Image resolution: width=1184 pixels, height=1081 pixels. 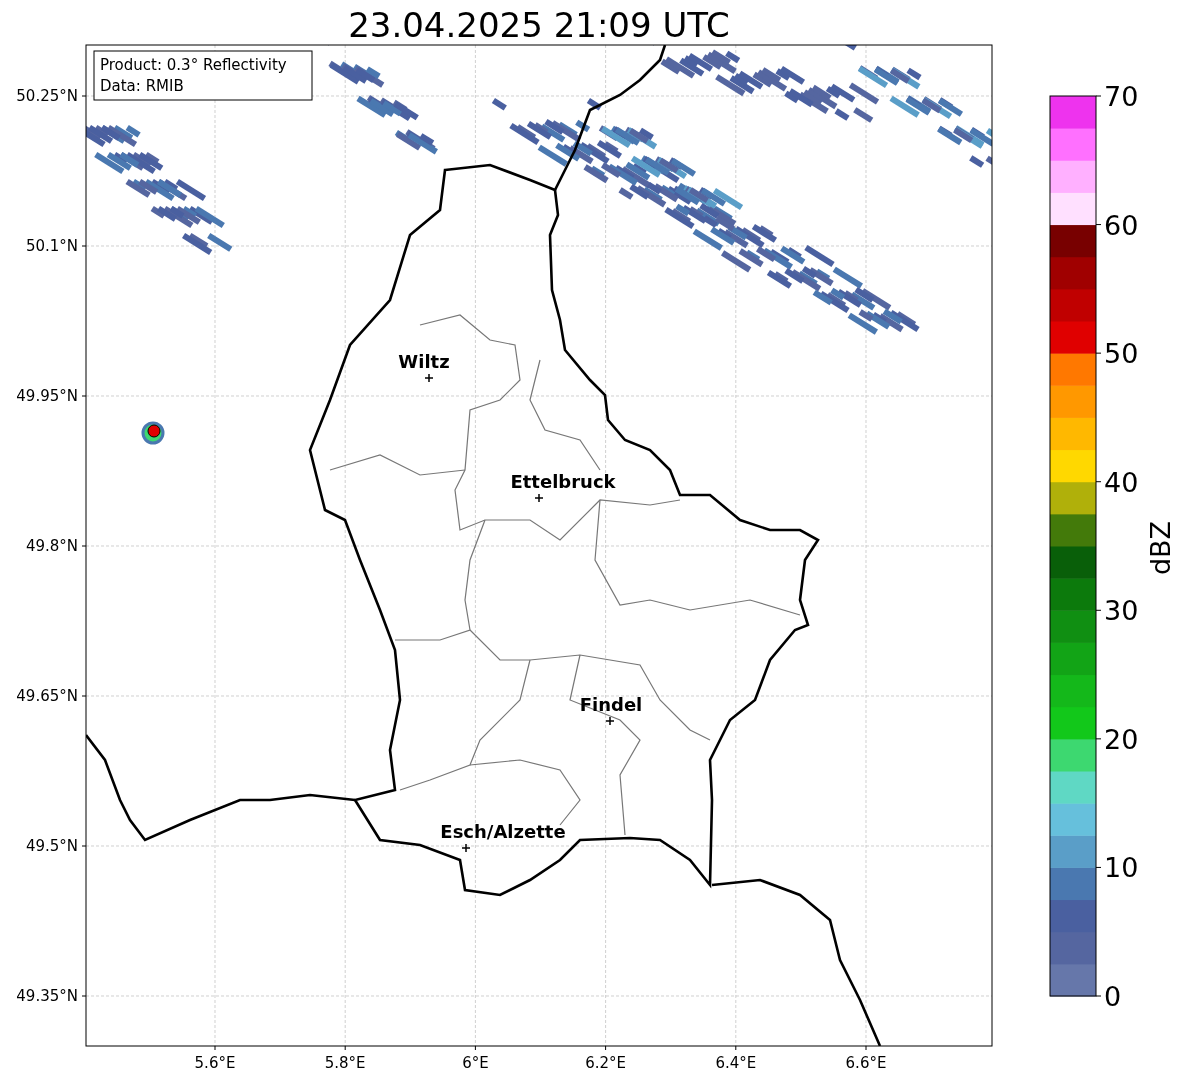 What do you see at coordinates (563, 481) in the screenshot?
I see `city-label: Ettelbruck` at bounding box center [563, 481].